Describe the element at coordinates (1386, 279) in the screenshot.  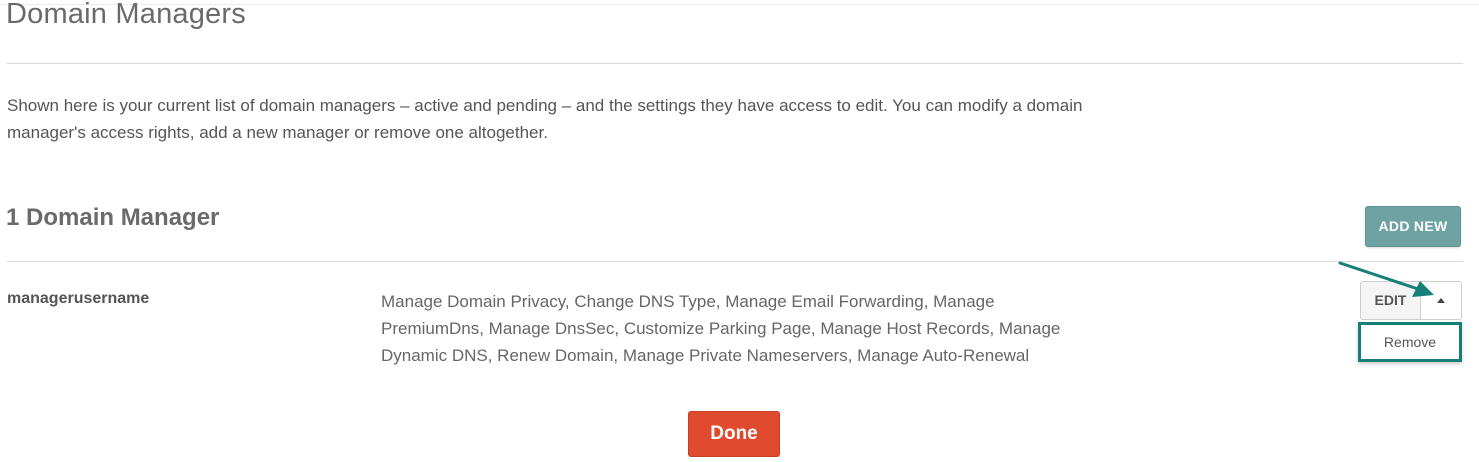
I see `arrow-icon` at that location.